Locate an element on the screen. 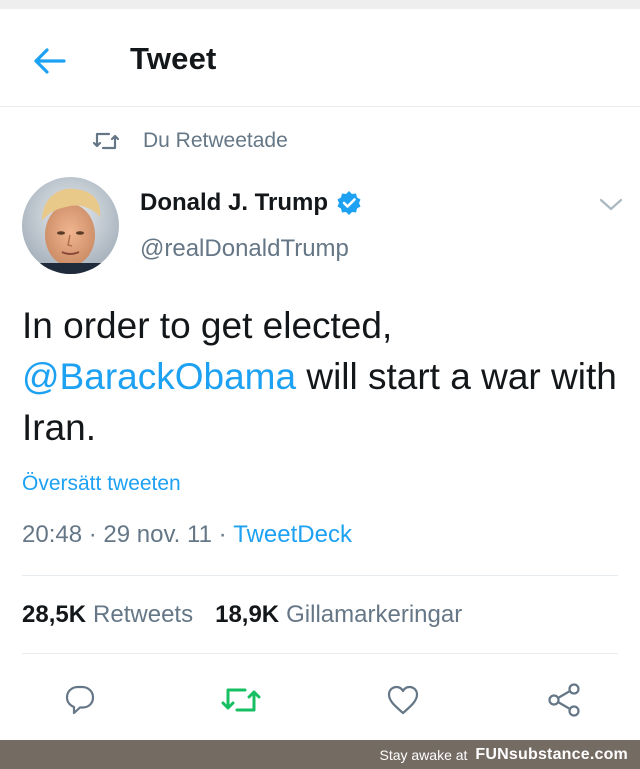 This screenshot has height=769, width=640. tweet-source-link: TweetDeck is located at coordinates (292, 535).